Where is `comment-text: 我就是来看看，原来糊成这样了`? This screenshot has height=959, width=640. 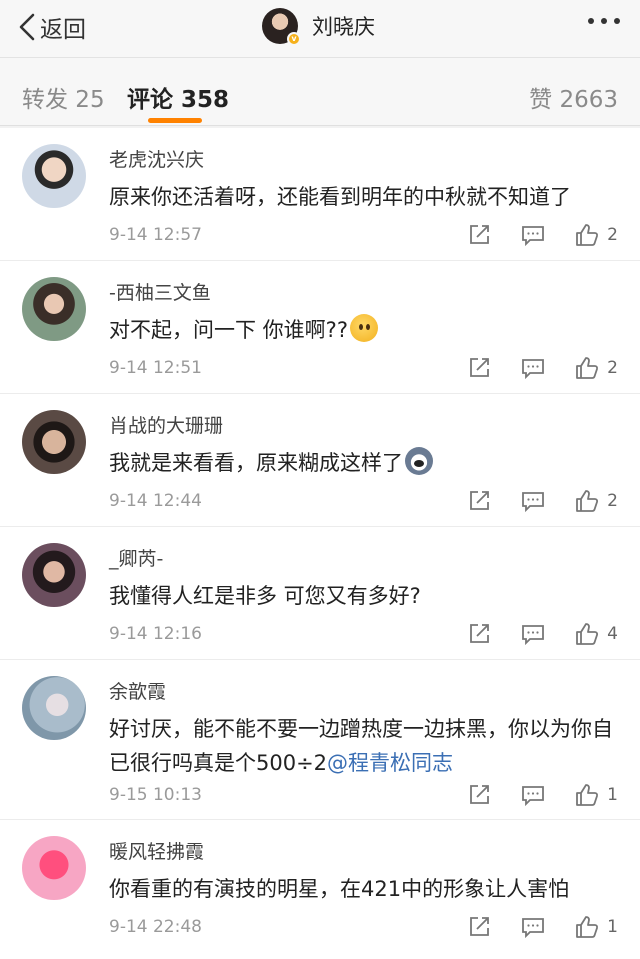
comment-text: 我就是来看看，原来糊成这样了 is located at coordinates (365, 463).